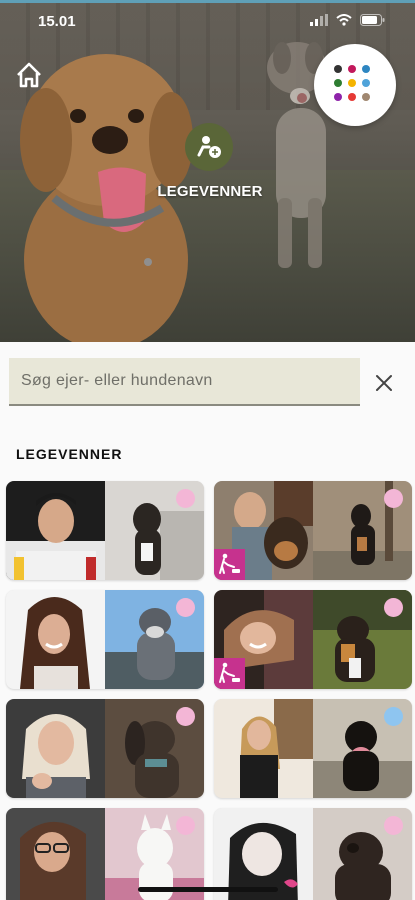 This screenshot has height=900, width=415. Describe the element at coordinates (319, 20) in the screenshot. I see `signal-icon` at that location.